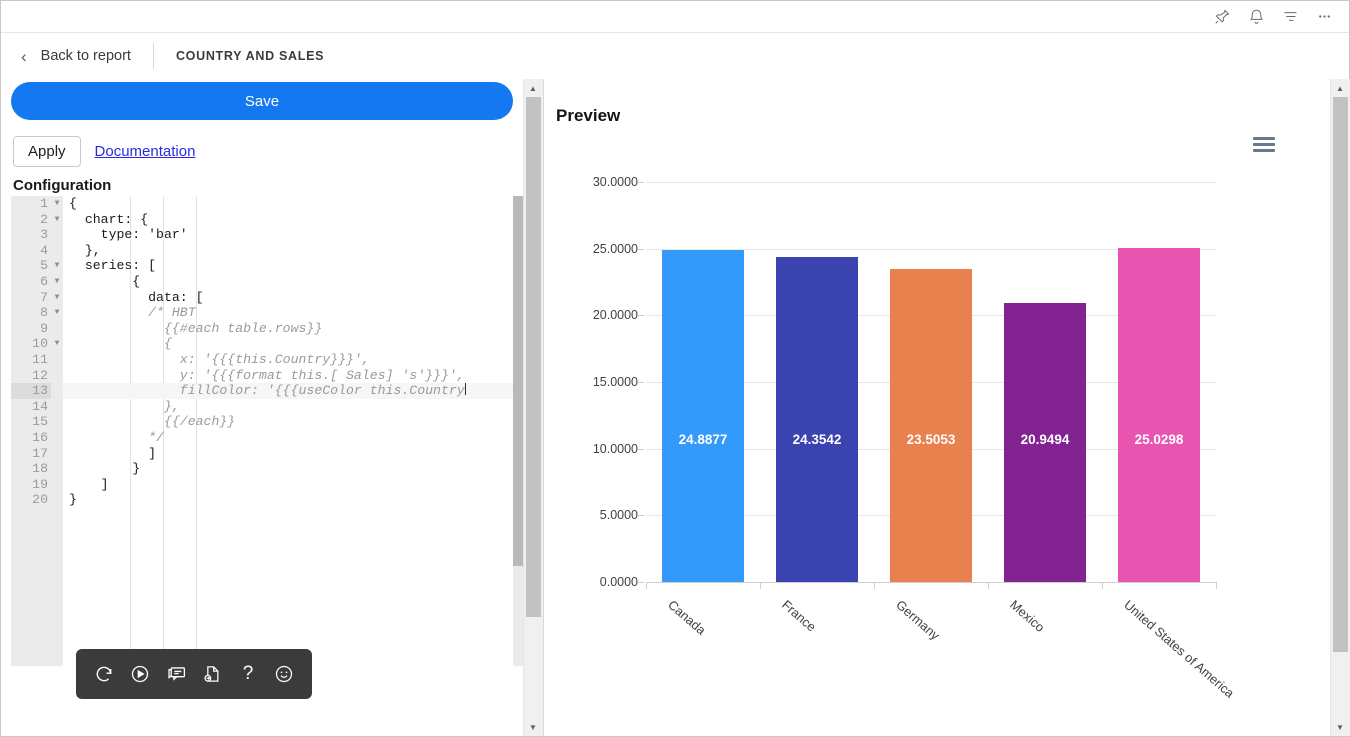 Image resolution: width=1350 pixels, height=737 pixels. Describe the element at coordinates (1324, 17) in the screenshot. I see `more-options-icon` at that location.